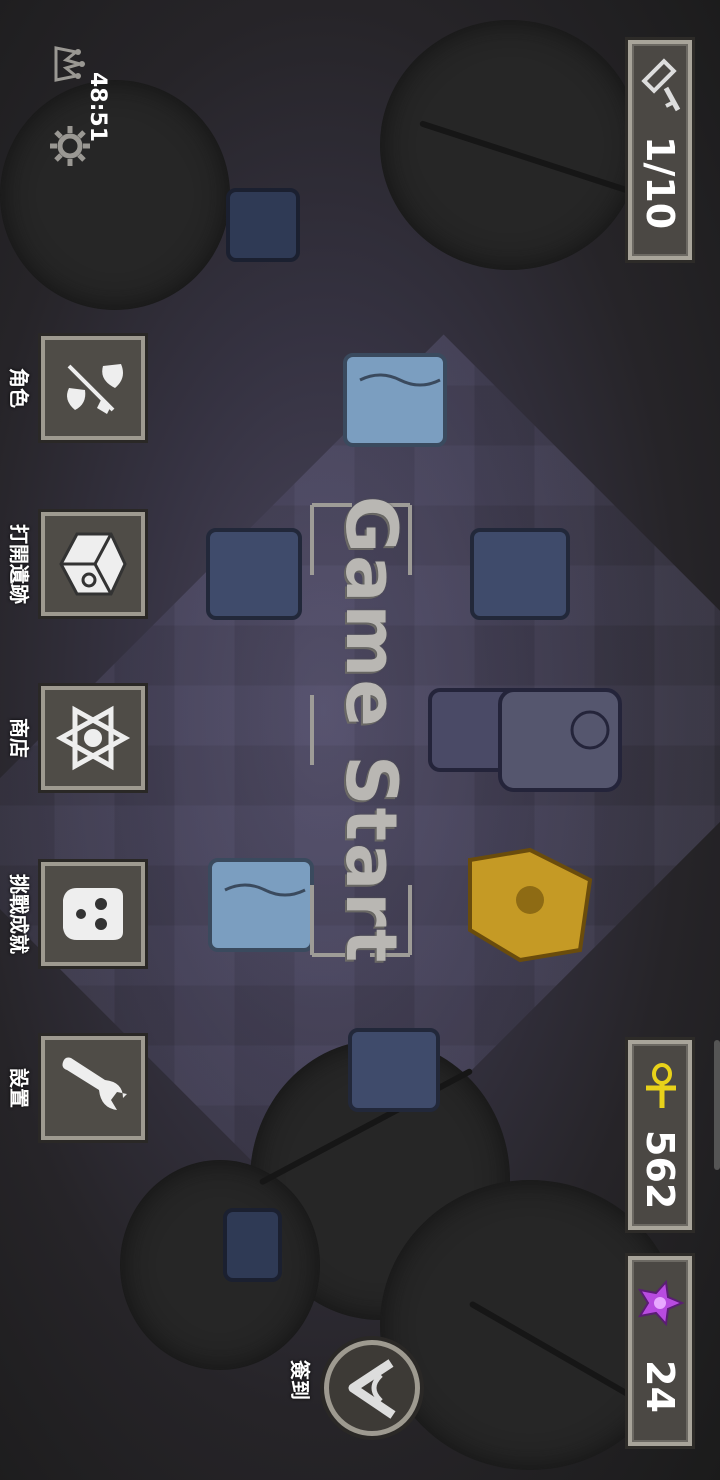 The height and width of the screenshot is (1480, 720). I want to click on keys-counter: 1/10, so click(660, 150).